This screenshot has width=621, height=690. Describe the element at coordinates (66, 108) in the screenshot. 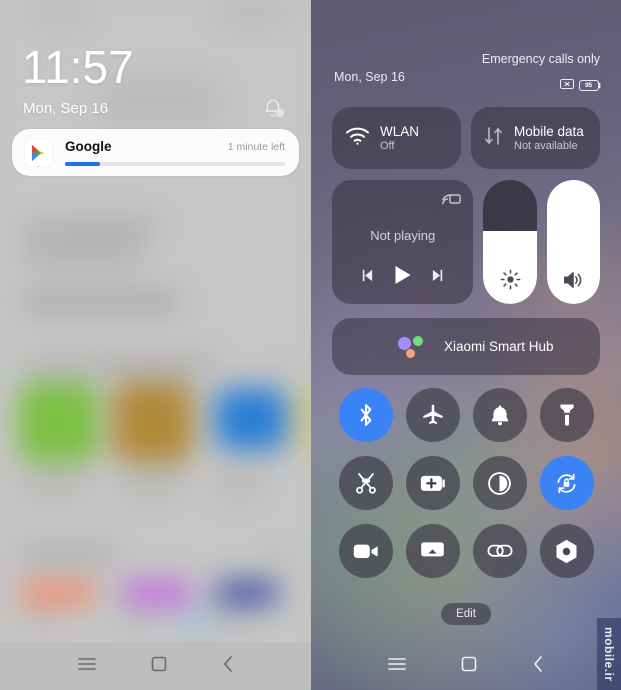

I see `lockscreen-date: Mon, Sep 16` at that location.